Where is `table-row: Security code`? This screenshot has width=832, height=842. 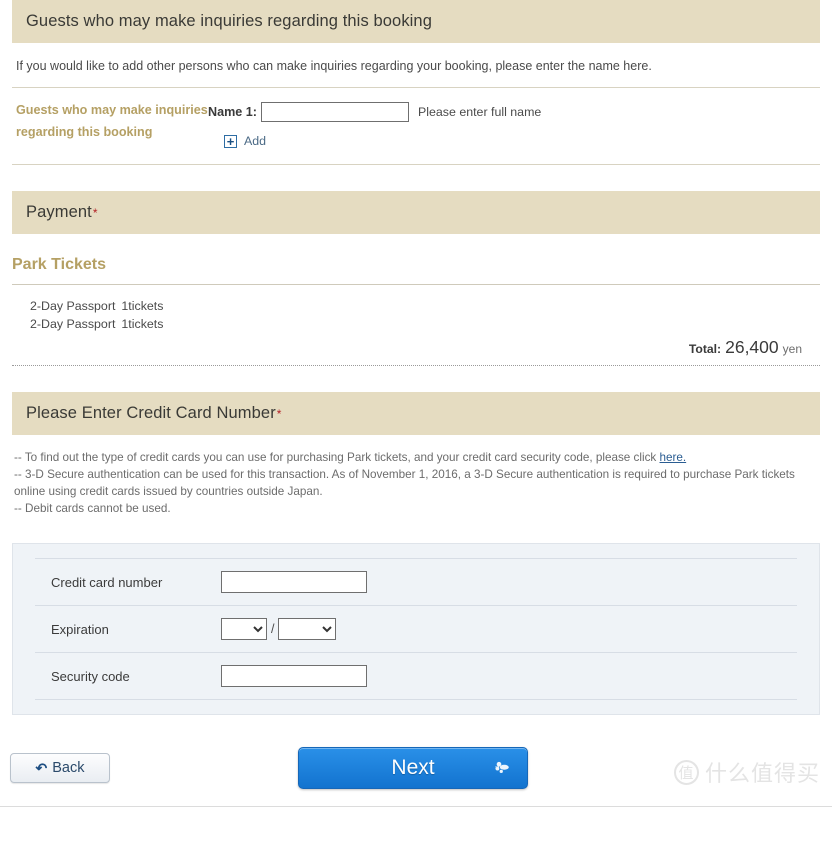
table-row: Security code is located at coordinates (416, 676).